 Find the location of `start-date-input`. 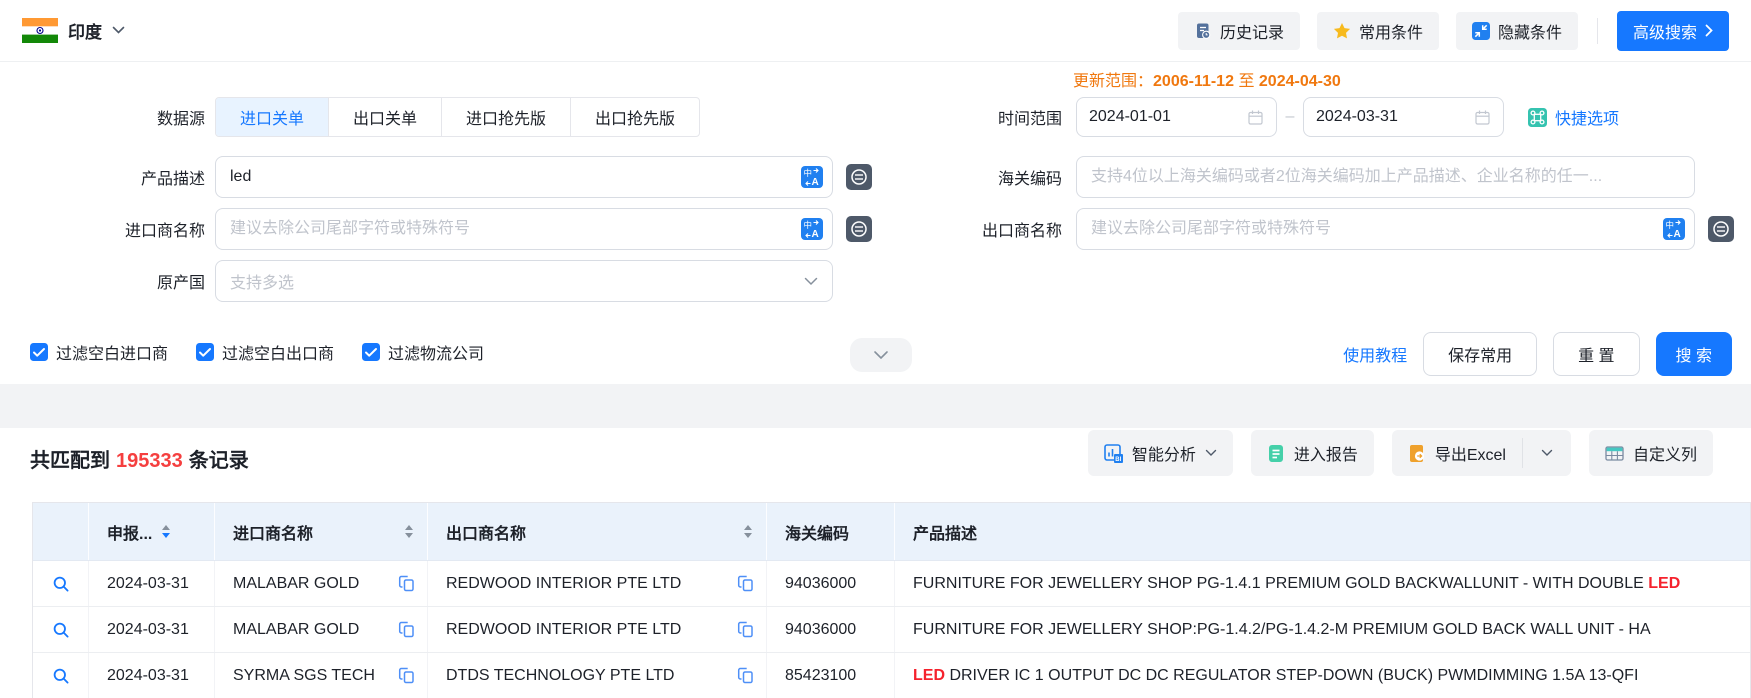

start-date-input is located at coordinates (1176, 117).